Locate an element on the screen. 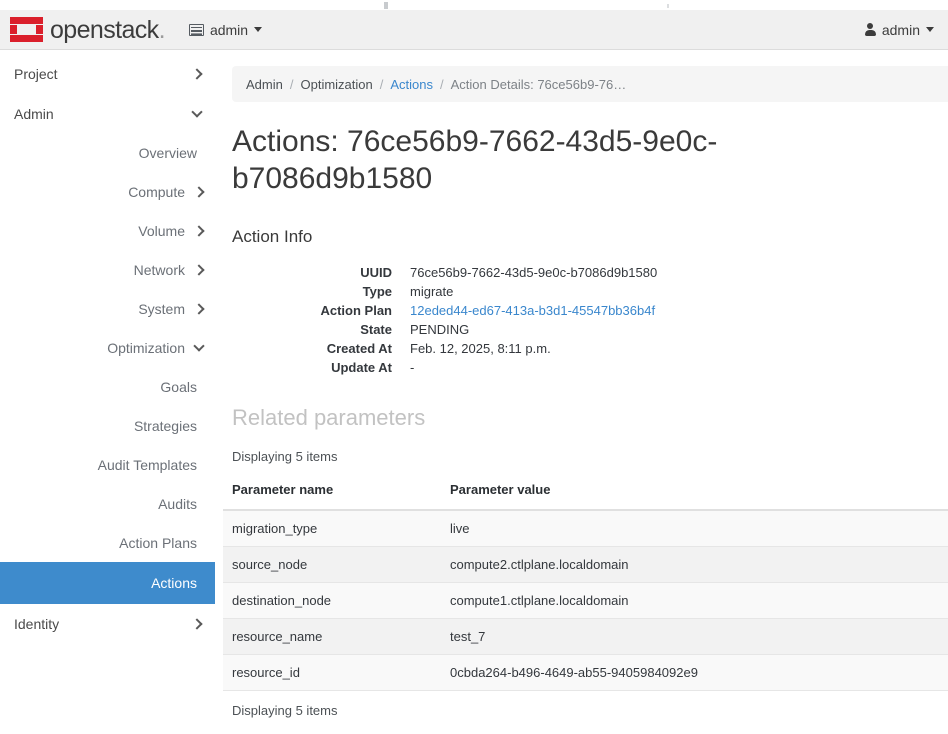 The image size is (948, 734). project-selector: admin is located at coordinates (225, 29).